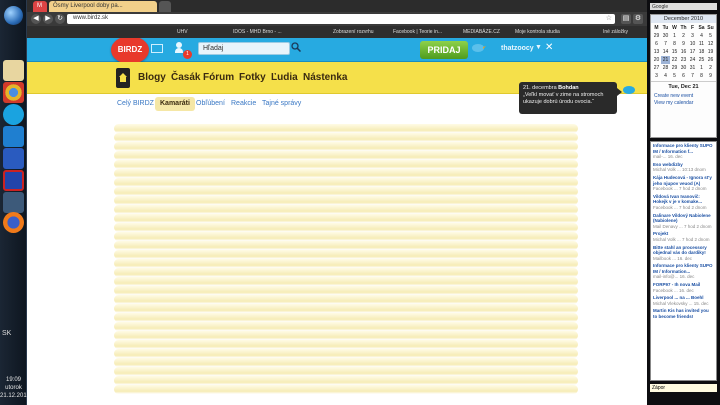 The width and height of the screenshot is (720, 405). Describe the element at coordinates (13, 136) in the screenshot. I see `taskbar-app-skype-alt-icon` at that location.